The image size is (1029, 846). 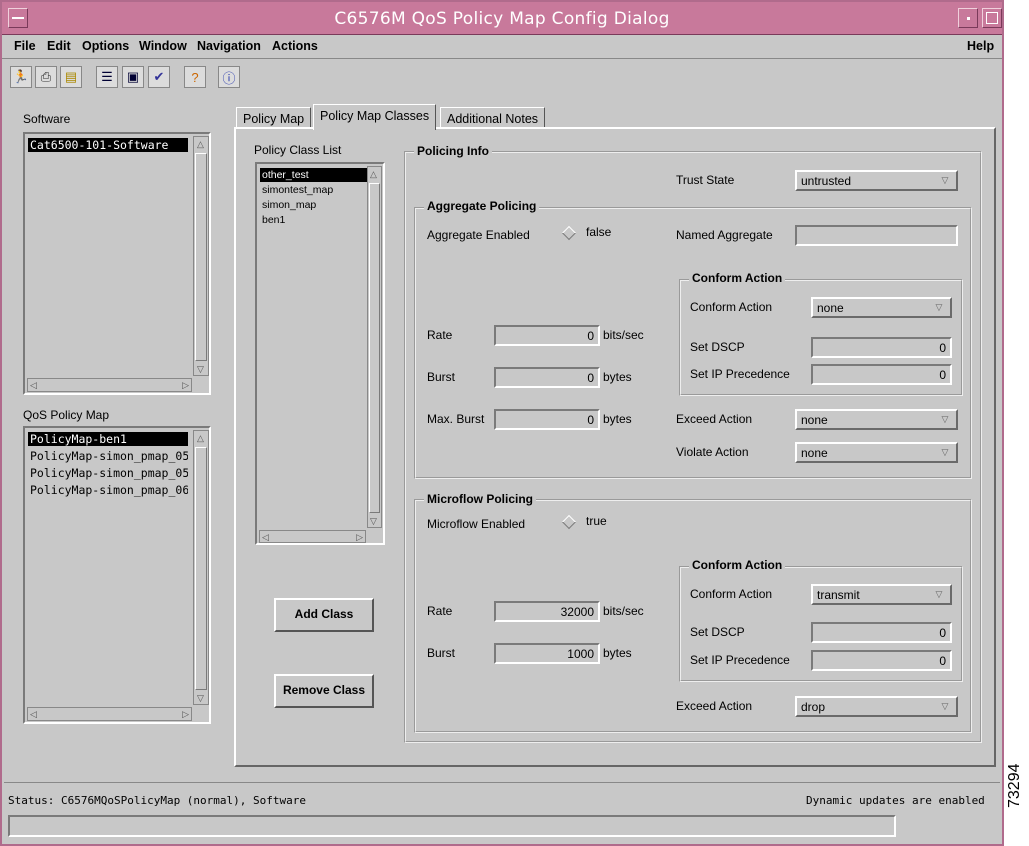 I want to click on agg-set-ip-field: 0, so click(x=881, y=374).